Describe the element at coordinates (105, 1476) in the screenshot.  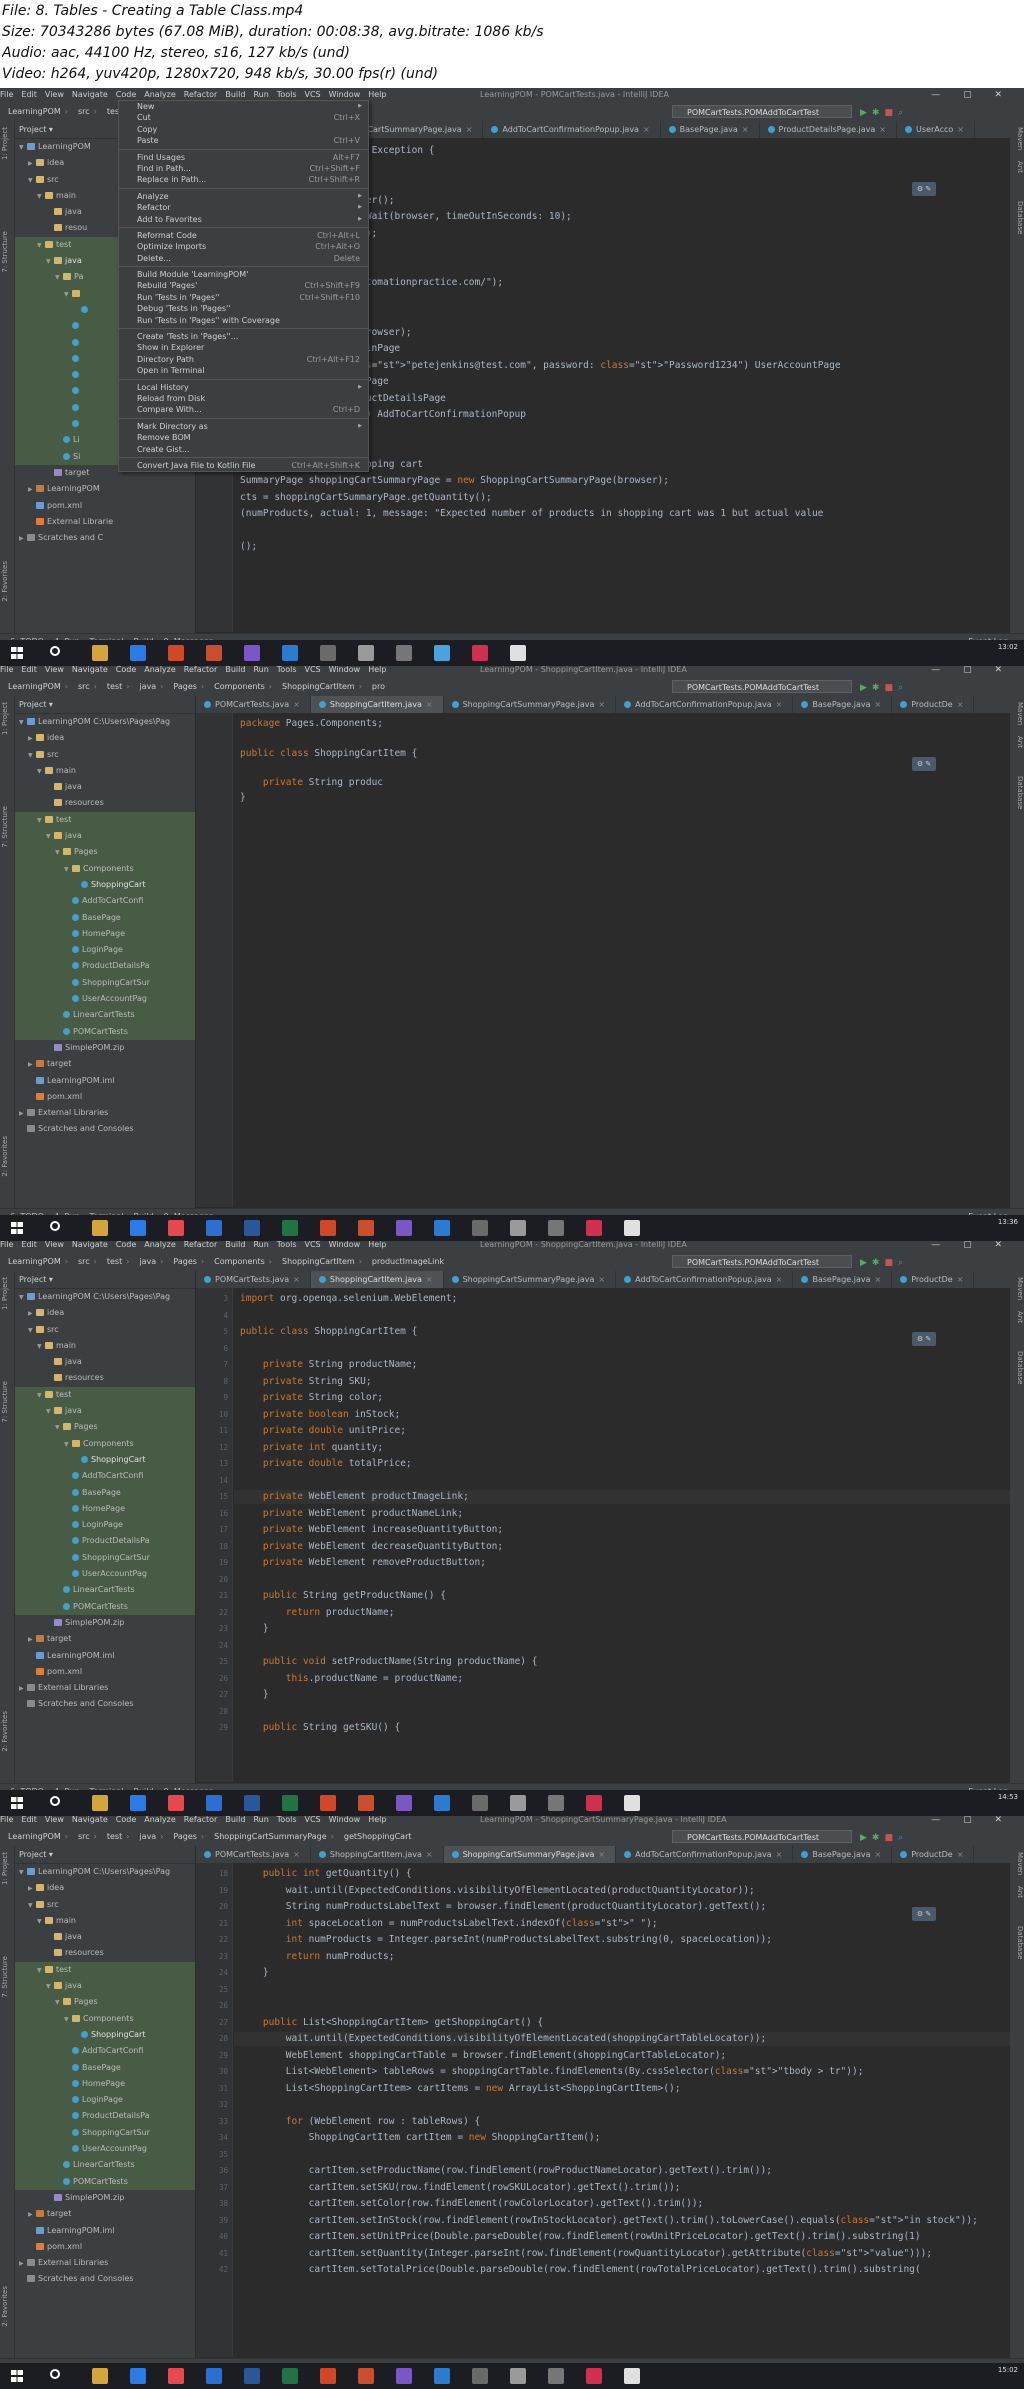
I see `tree-item: AddToCartConfi` at that location.